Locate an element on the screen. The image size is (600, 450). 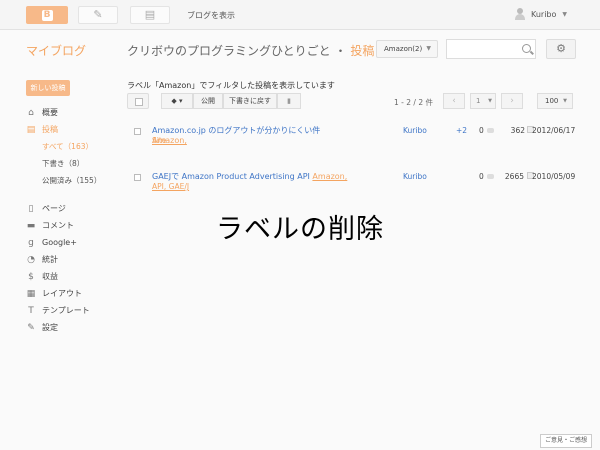
post-label-link: Amazon, is located at coordinates (329, 176).